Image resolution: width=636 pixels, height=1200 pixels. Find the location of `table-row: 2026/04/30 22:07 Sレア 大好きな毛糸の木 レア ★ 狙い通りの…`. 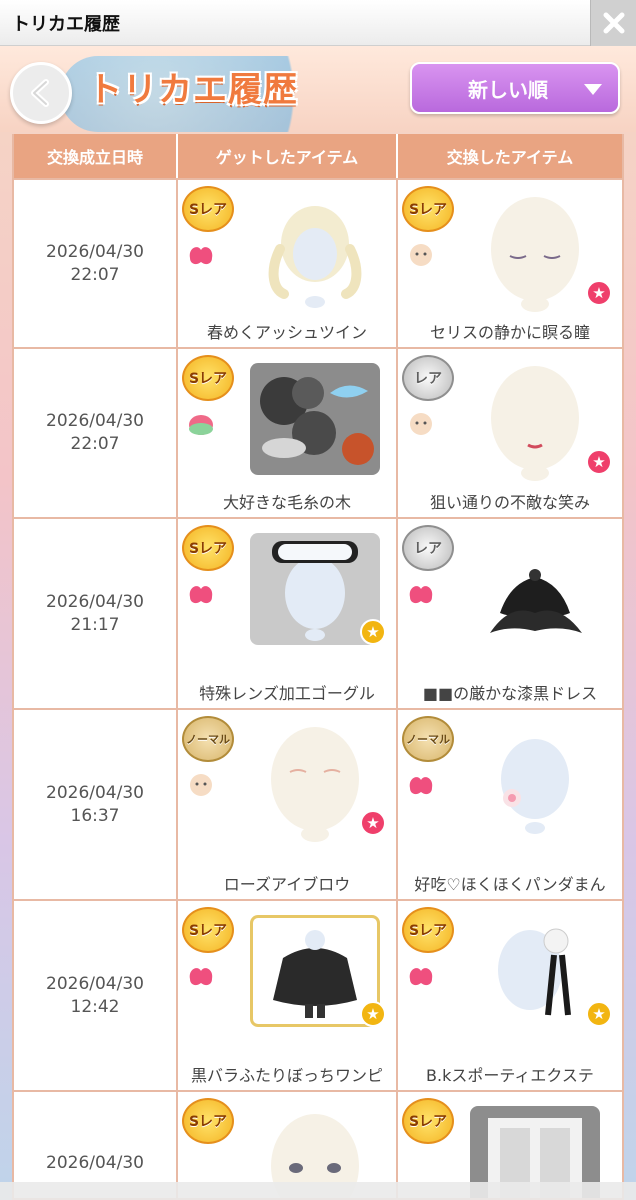

table-row: 2026/04/30 22:07 Sレア 大好きな毛糸の木 レア ★ 狙い通りの… is located at coordinates (318, 432).